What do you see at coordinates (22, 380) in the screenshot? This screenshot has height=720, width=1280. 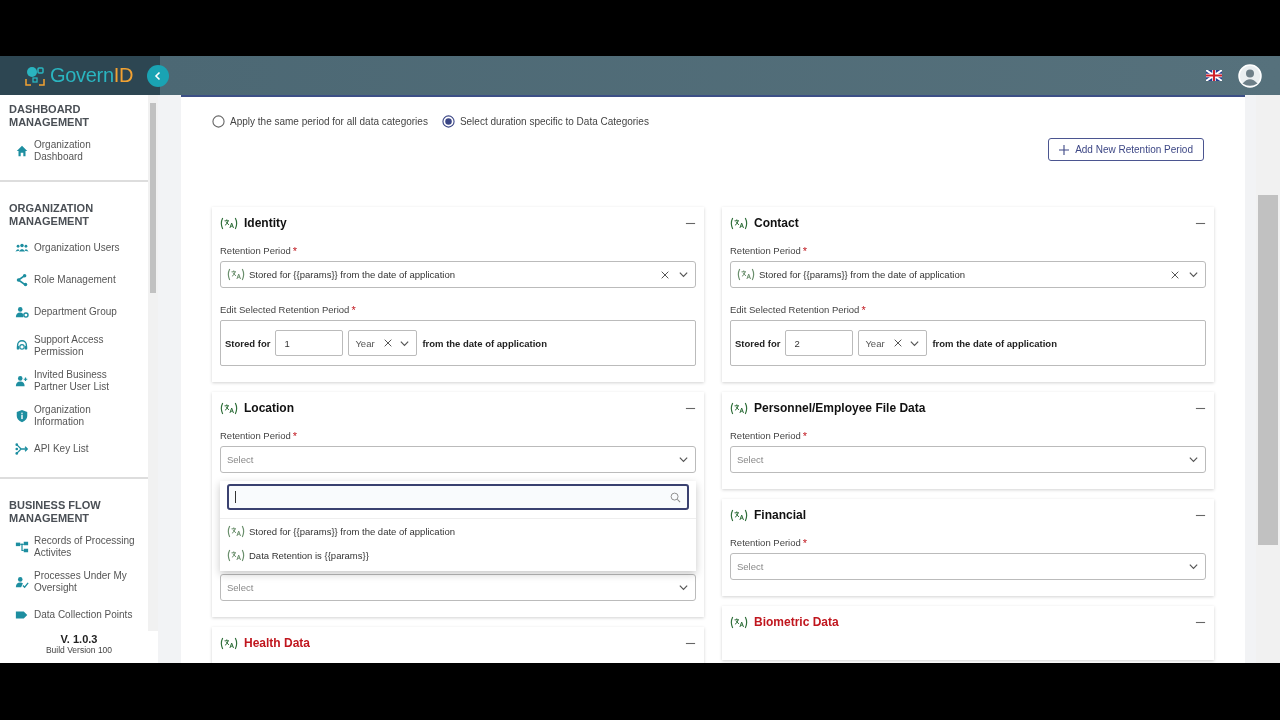 I see `user-plus-icon` at bounding box center [22, 380].